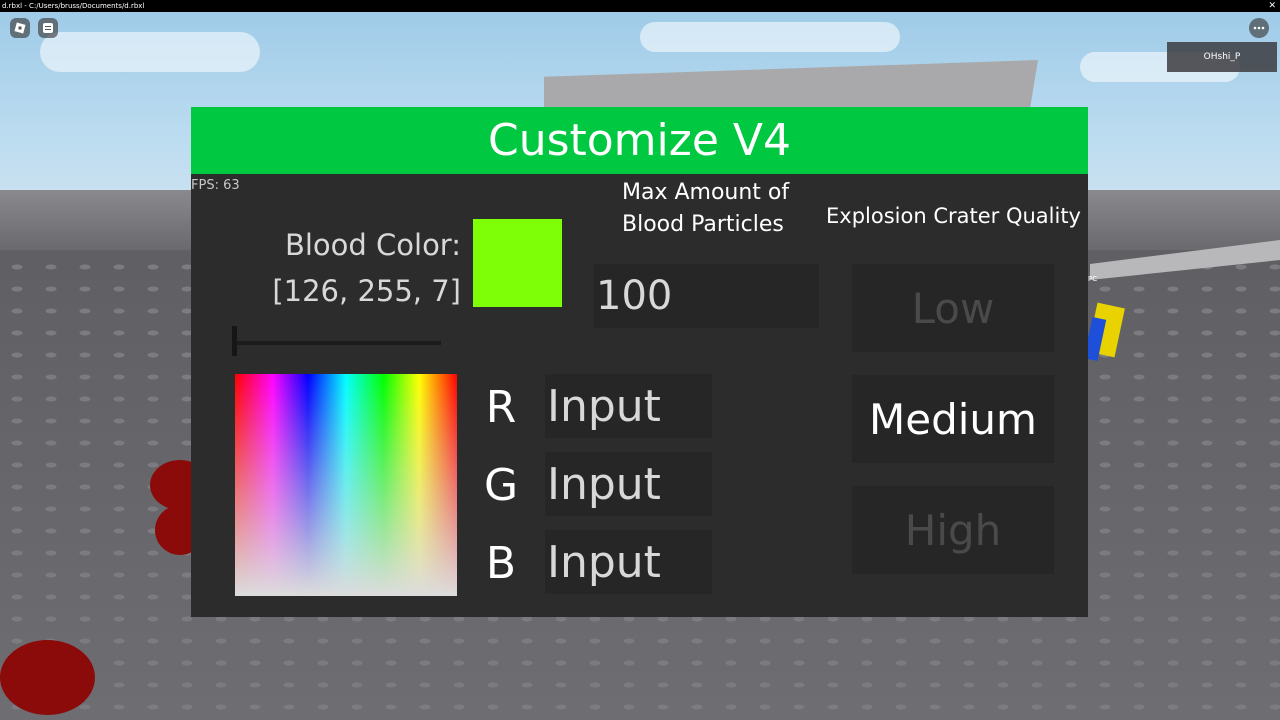 Image resolution: width=1280 pixels, height=720 pixels. Describe the element at coordinates (628, 406) in the screenshot. I see `red-input` at that location.